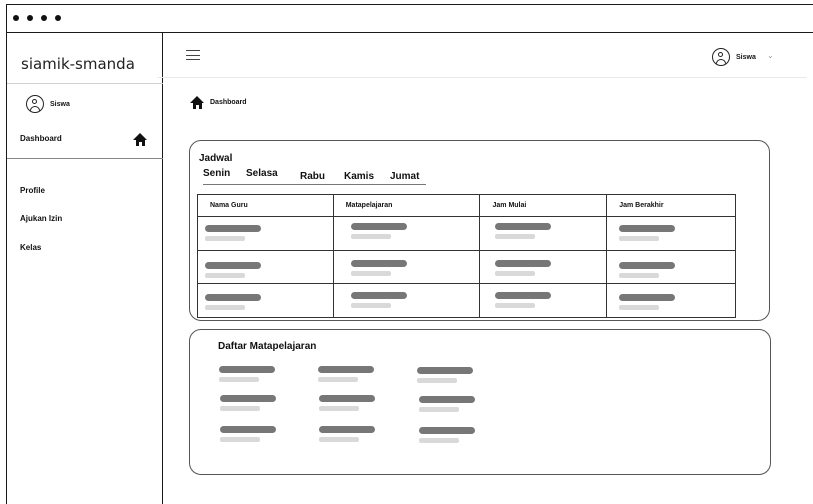 The image size is (813, 504). What do you see at coordinates (32, 190) in the screenshot?
I see `sidebar-item-profile: Profile` at bounding box center [32, 190].